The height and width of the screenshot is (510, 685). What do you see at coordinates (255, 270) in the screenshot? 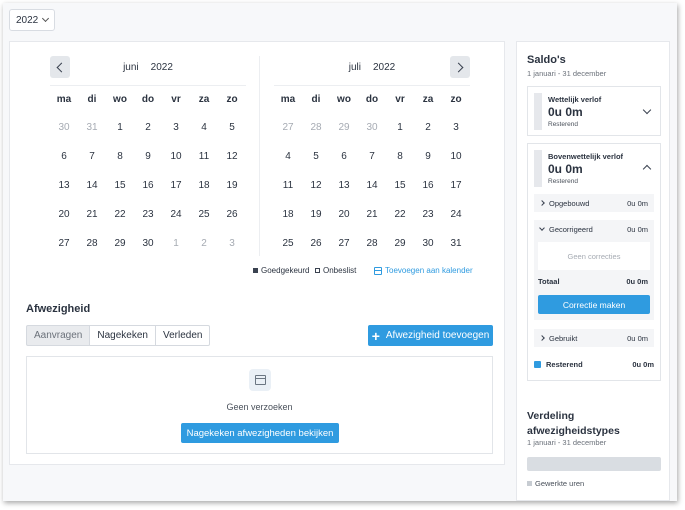
I see `approved-swatch` at bounding box center [255, 270].